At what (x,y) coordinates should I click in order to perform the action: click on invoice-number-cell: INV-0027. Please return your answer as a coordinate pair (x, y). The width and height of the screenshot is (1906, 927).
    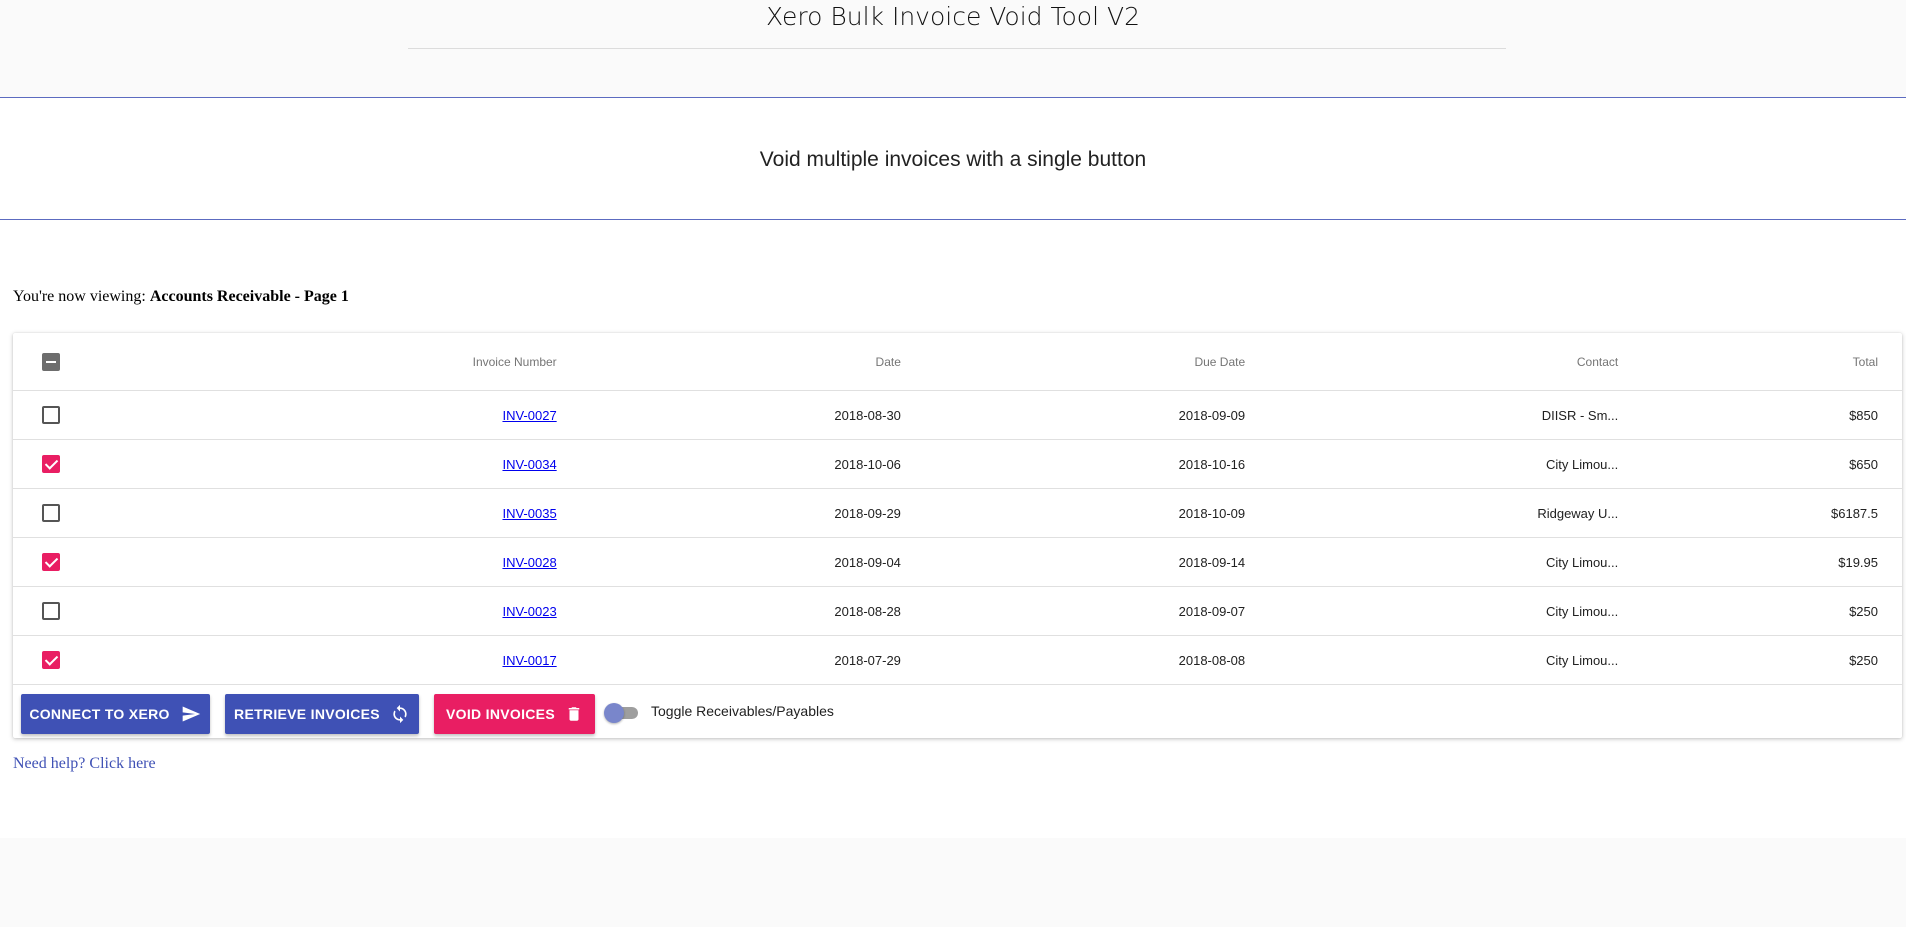
    Looking at the image, I should click on (328, 415).